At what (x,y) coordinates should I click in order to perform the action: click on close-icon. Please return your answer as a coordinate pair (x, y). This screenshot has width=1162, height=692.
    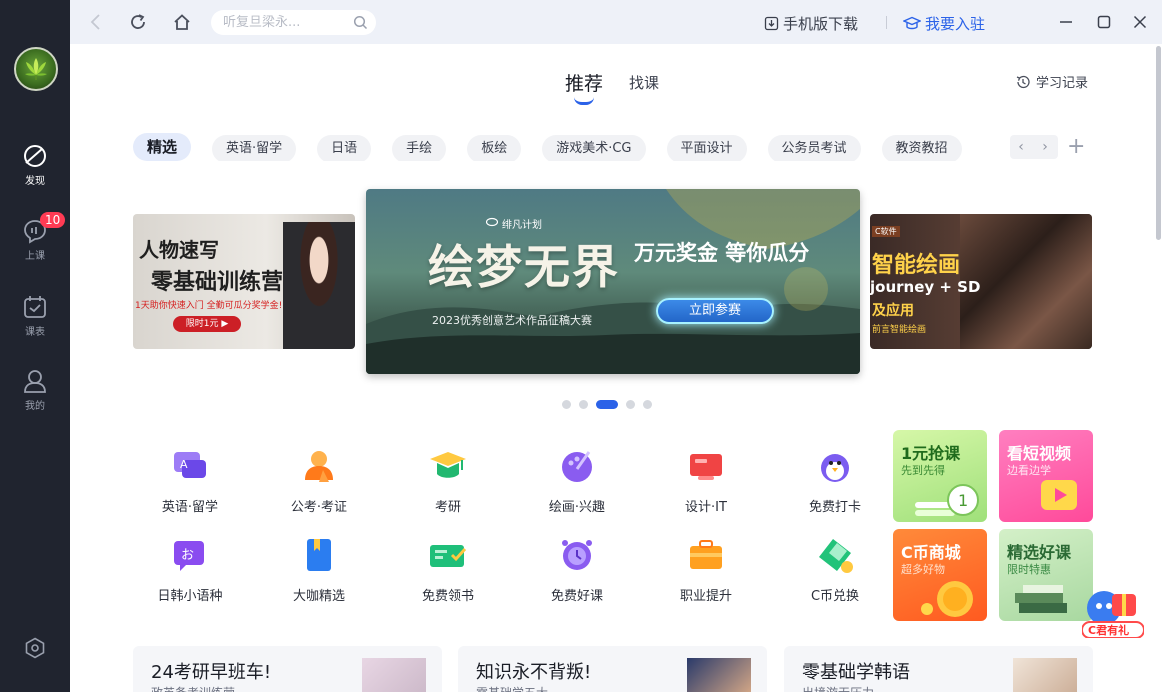
    Looking at the image, I should click on (1140, 22).